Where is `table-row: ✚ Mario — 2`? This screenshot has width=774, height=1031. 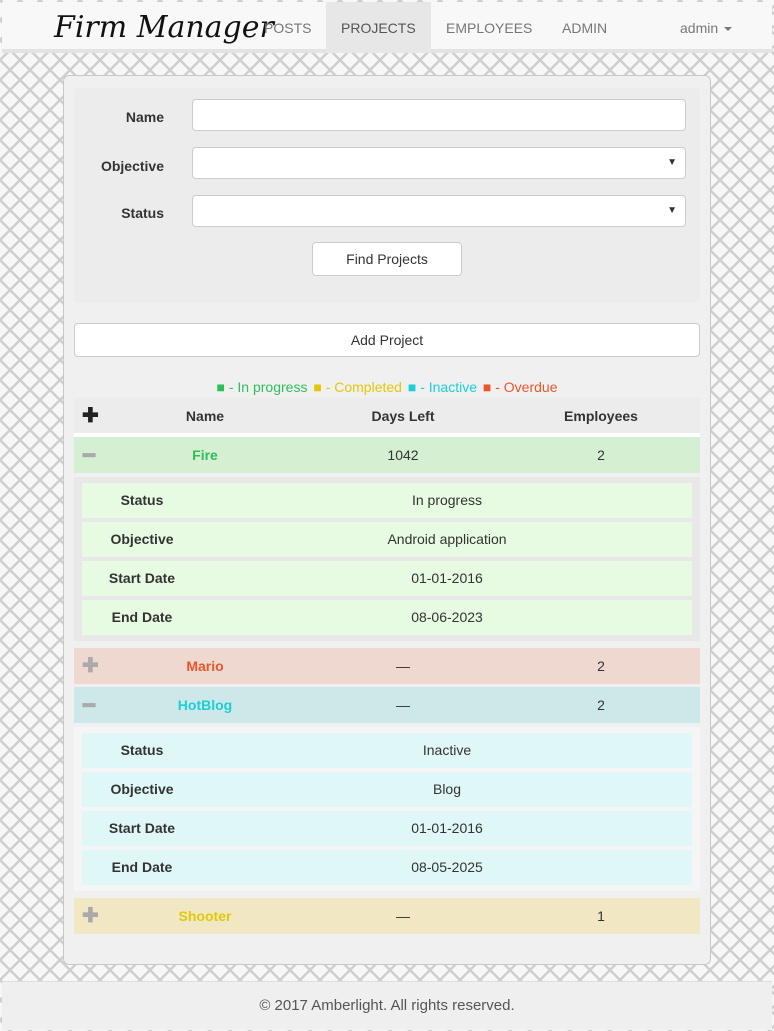 table-row: ✚ Mario — 2 is located at coordinates (387, 666).